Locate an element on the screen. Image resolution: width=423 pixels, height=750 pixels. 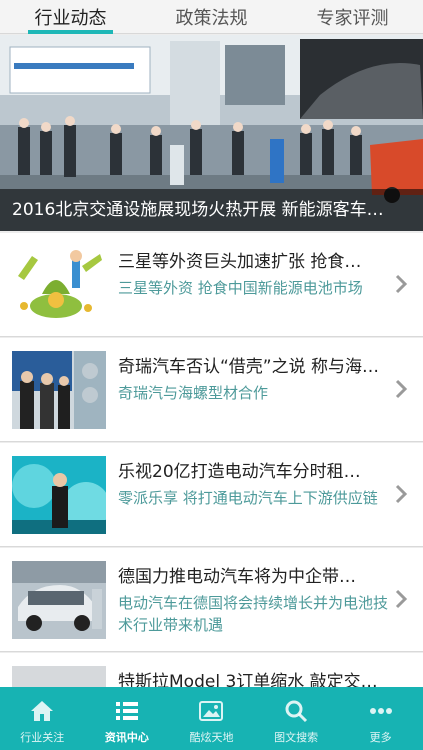
nav-more: 更多 is located at coordinates (380, 718).